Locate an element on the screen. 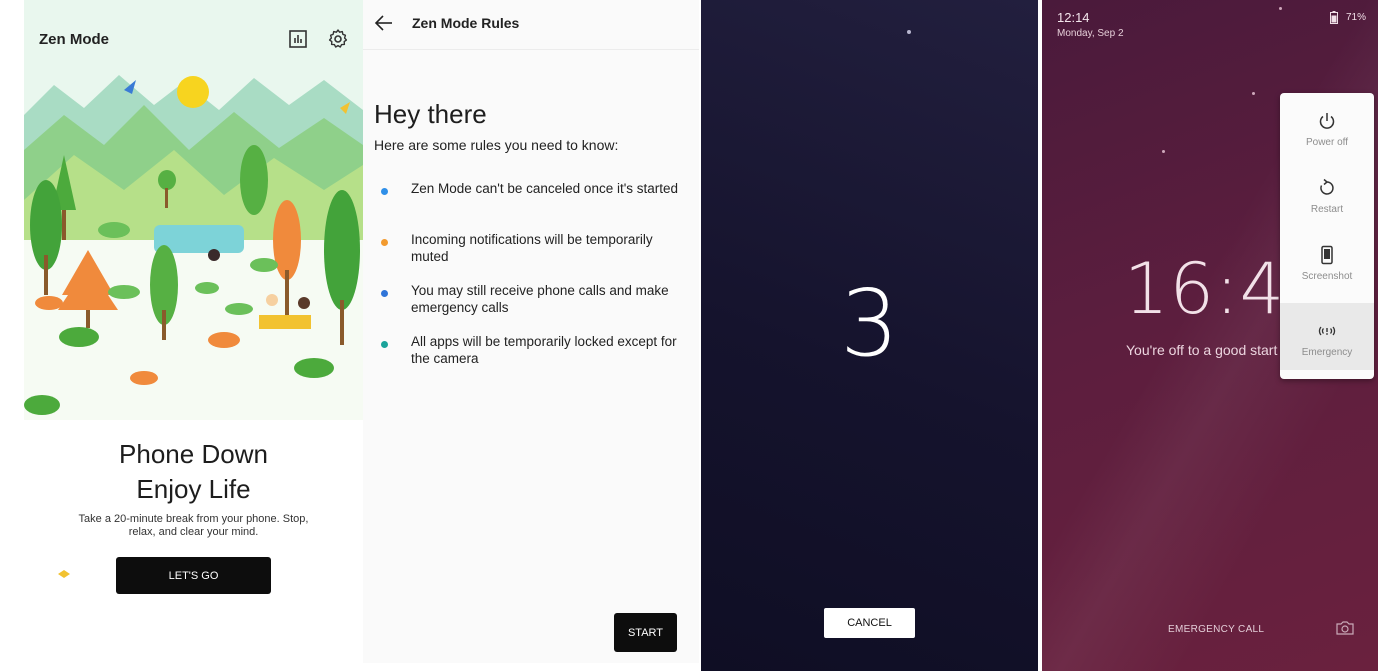 This screenshot has width=1378, height=671. headline-line-2: Enjoy Life is located at coordinates (193, 489).